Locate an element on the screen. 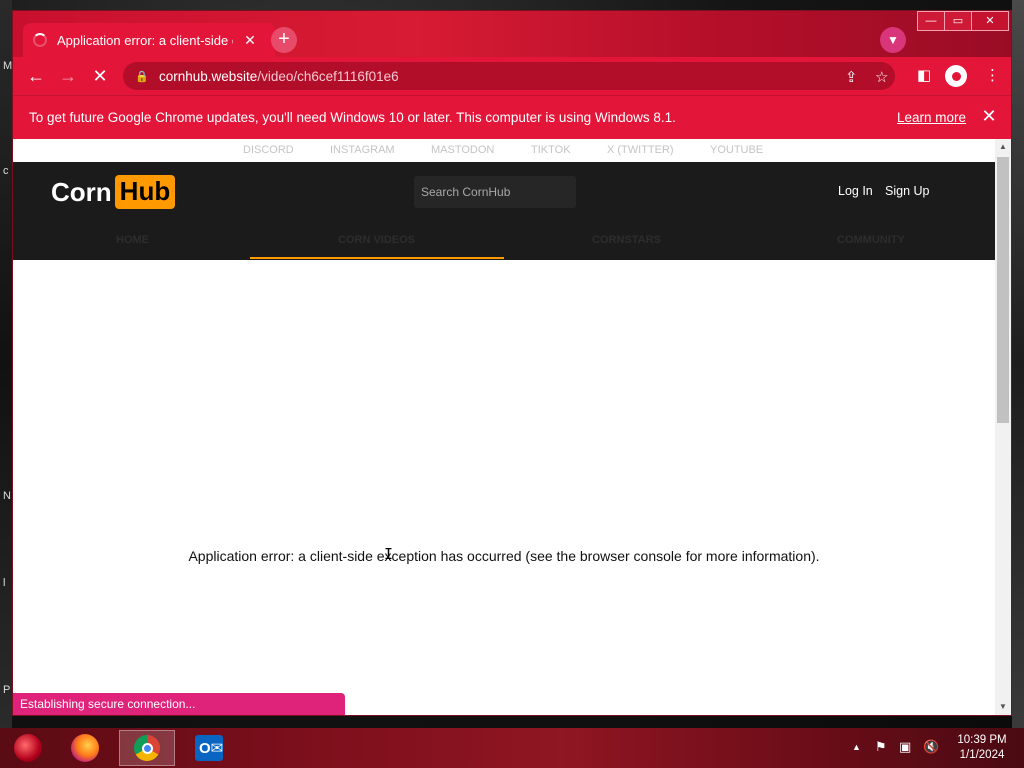  taskbar-chrome is located at coordinates (147, 748).